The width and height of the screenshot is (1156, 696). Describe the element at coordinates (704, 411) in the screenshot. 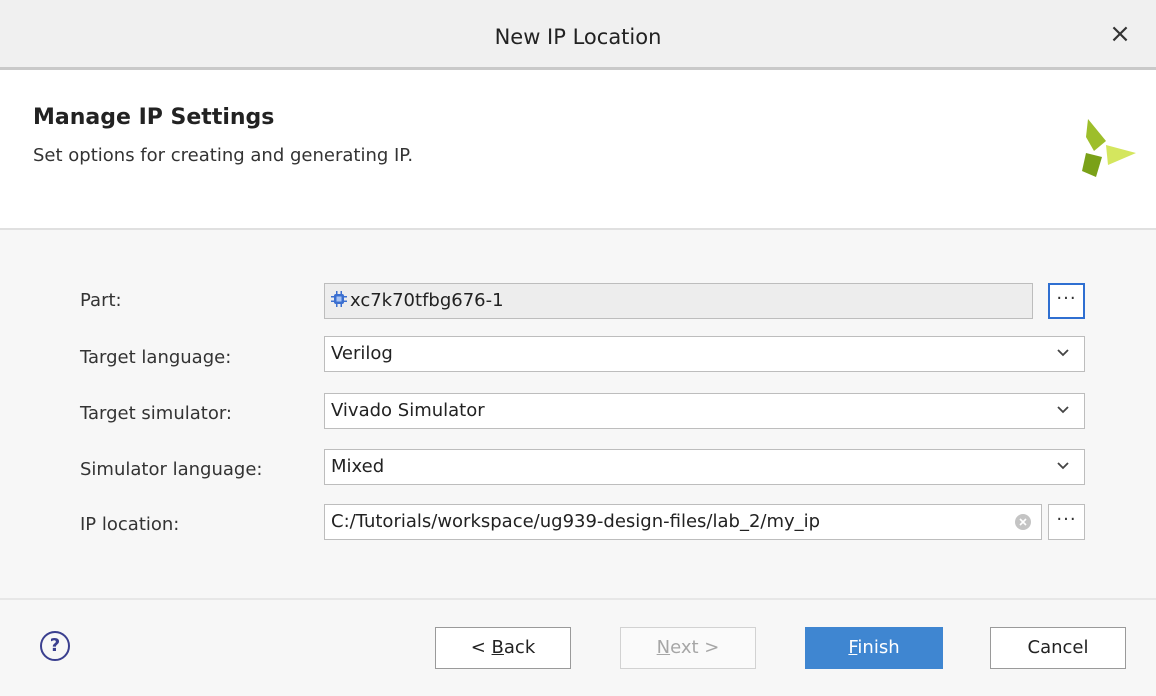

I see `target-simulator-select: Vivado Simulator` at that location.